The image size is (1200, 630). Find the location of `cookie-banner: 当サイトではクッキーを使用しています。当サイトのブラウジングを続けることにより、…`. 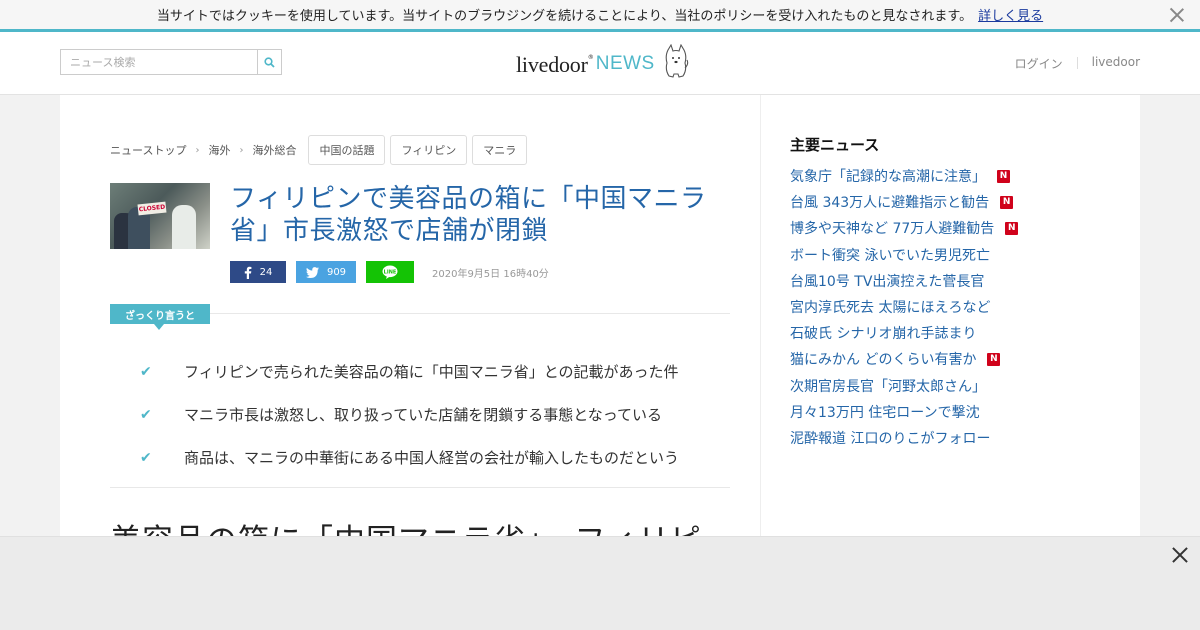

cookie-banner: 当サイトではクッキーを使用しています。当サイトのブラウジングを続けることにより、… is located at coordinates (600, 16).